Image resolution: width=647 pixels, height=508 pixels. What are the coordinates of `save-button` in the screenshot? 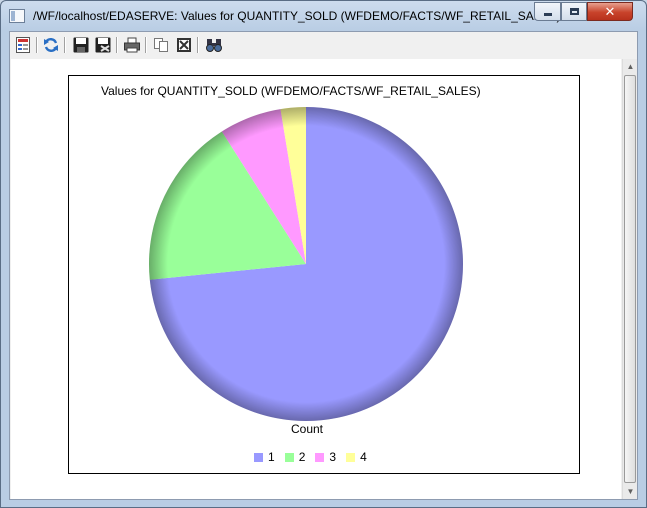 It's located at (81, 45).